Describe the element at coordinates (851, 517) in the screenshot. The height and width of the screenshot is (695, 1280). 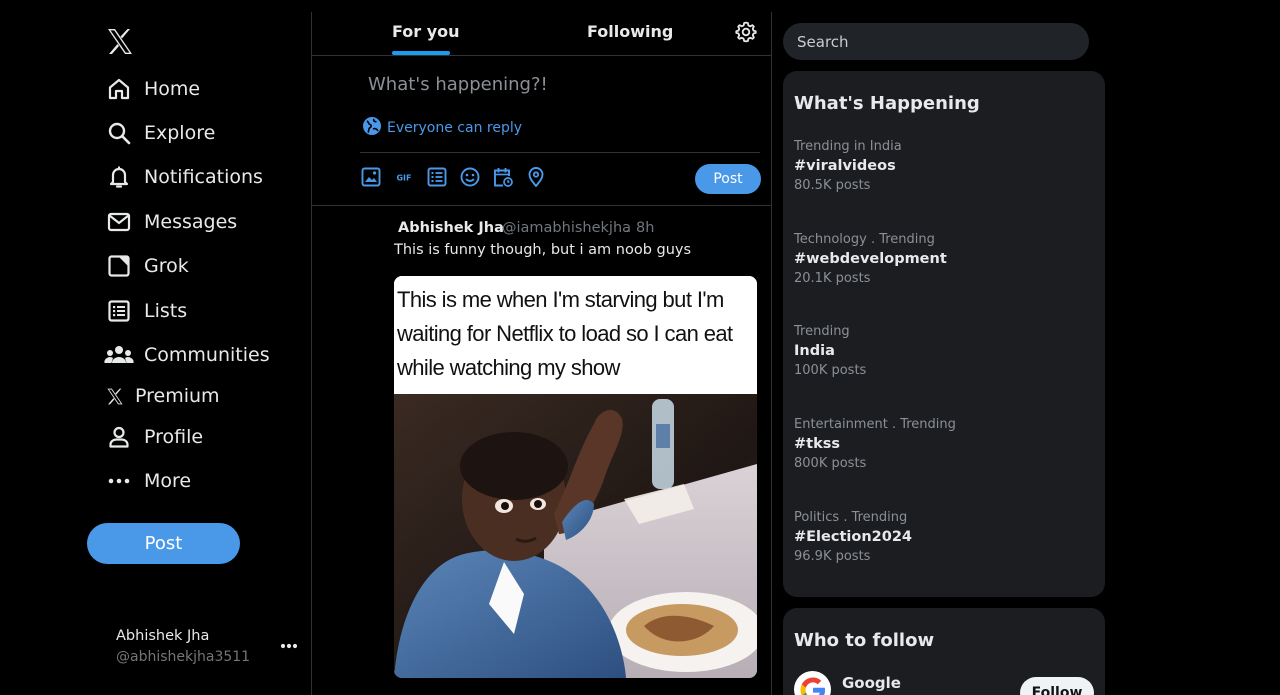
I see `trend-context: Politics . Trending` at that location.